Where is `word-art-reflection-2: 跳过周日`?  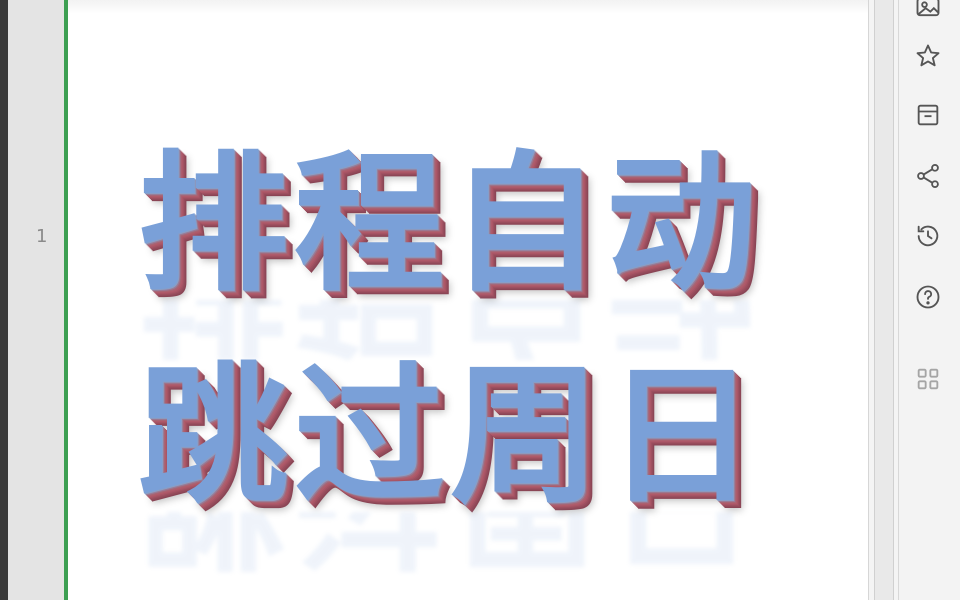 word-art-reflection-2: 跳过周日 is located at coordinates (478, 542).